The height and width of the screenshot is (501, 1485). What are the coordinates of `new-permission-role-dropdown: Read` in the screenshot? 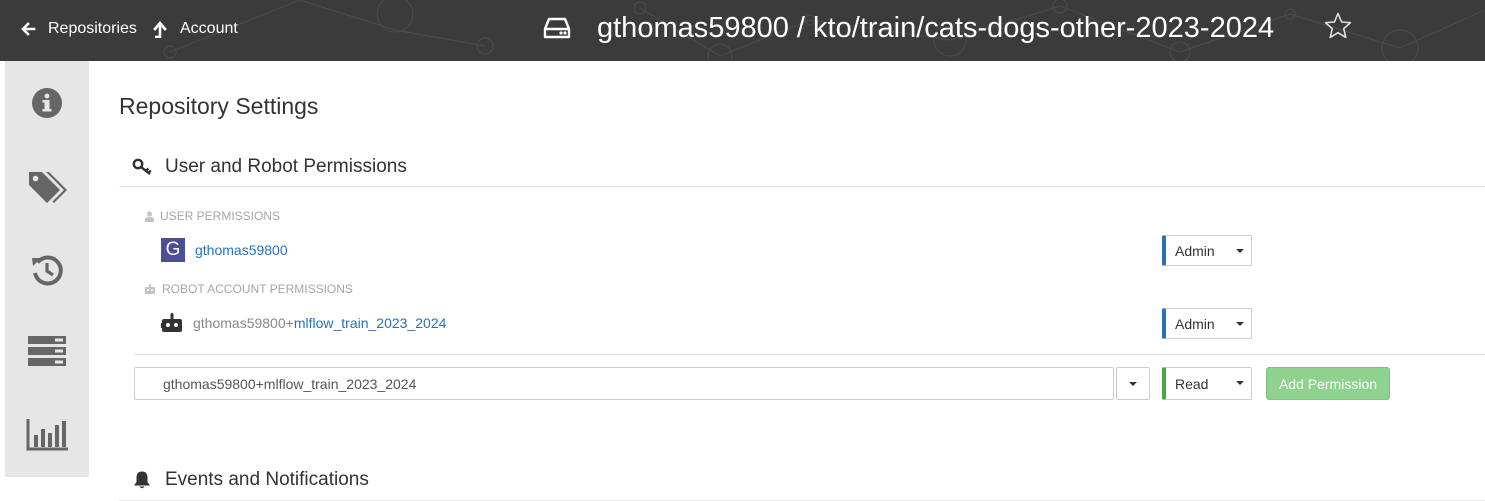 It's located at (1207, 383).